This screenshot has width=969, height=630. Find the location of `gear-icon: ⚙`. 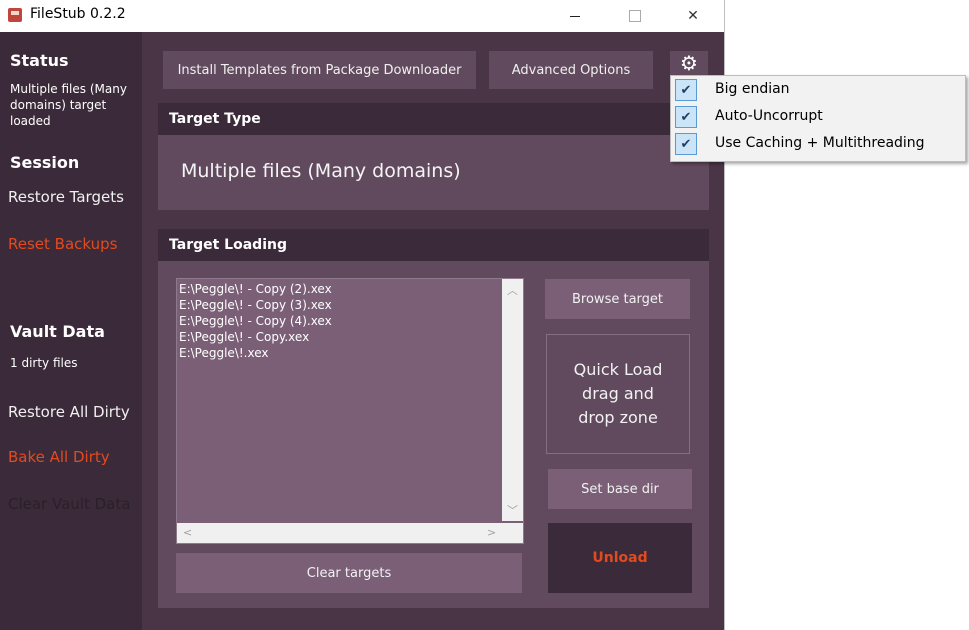

gear-icon: ⚙ is located at coordinates (689, 63).